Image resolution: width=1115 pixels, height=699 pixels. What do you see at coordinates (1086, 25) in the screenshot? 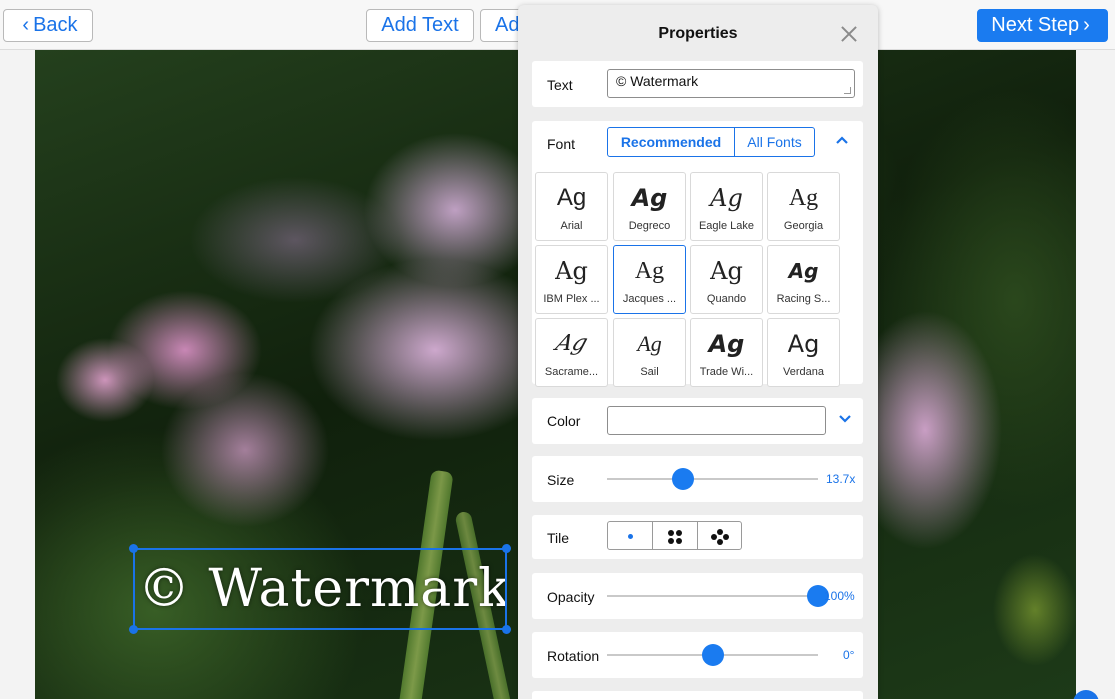
I see `chevron-right-icon: ›` at bounding box center [1086, 25].